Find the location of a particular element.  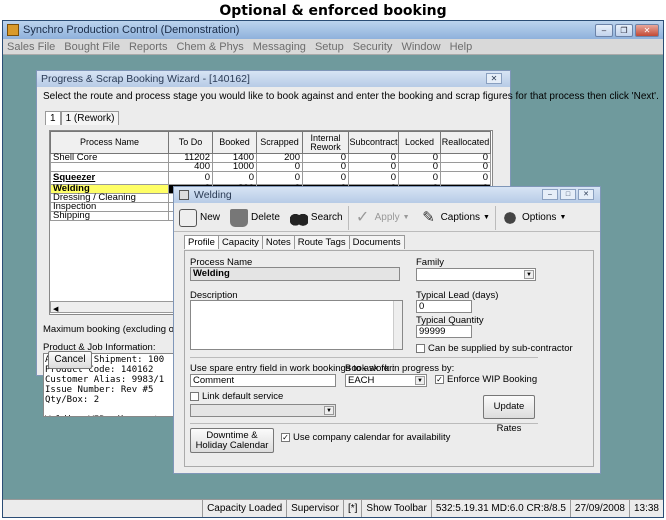

process-name-field: Welding is located at coordinates (295, 274).